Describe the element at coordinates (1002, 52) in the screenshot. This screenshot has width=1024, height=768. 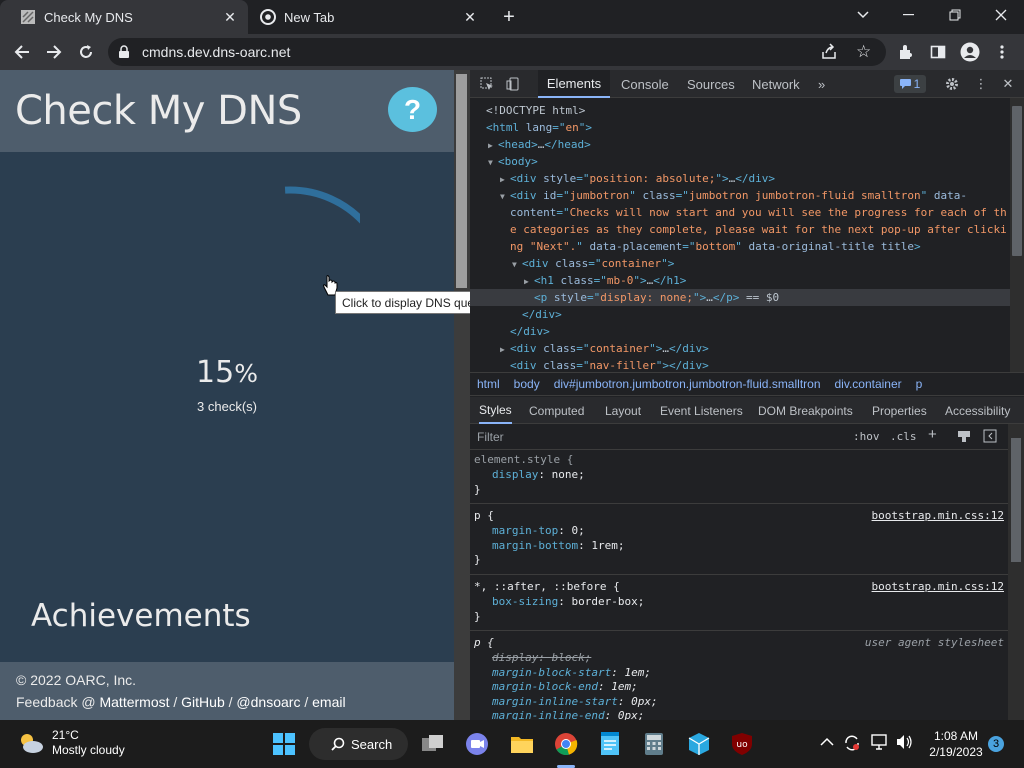
I see `menu-kebab-icon` at that location.